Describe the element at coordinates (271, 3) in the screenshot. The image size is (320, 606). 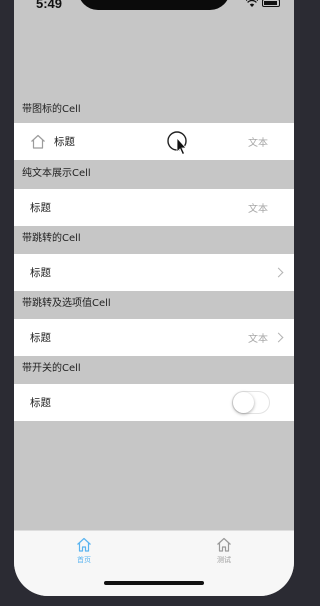
I see `battery-icon` at that location.